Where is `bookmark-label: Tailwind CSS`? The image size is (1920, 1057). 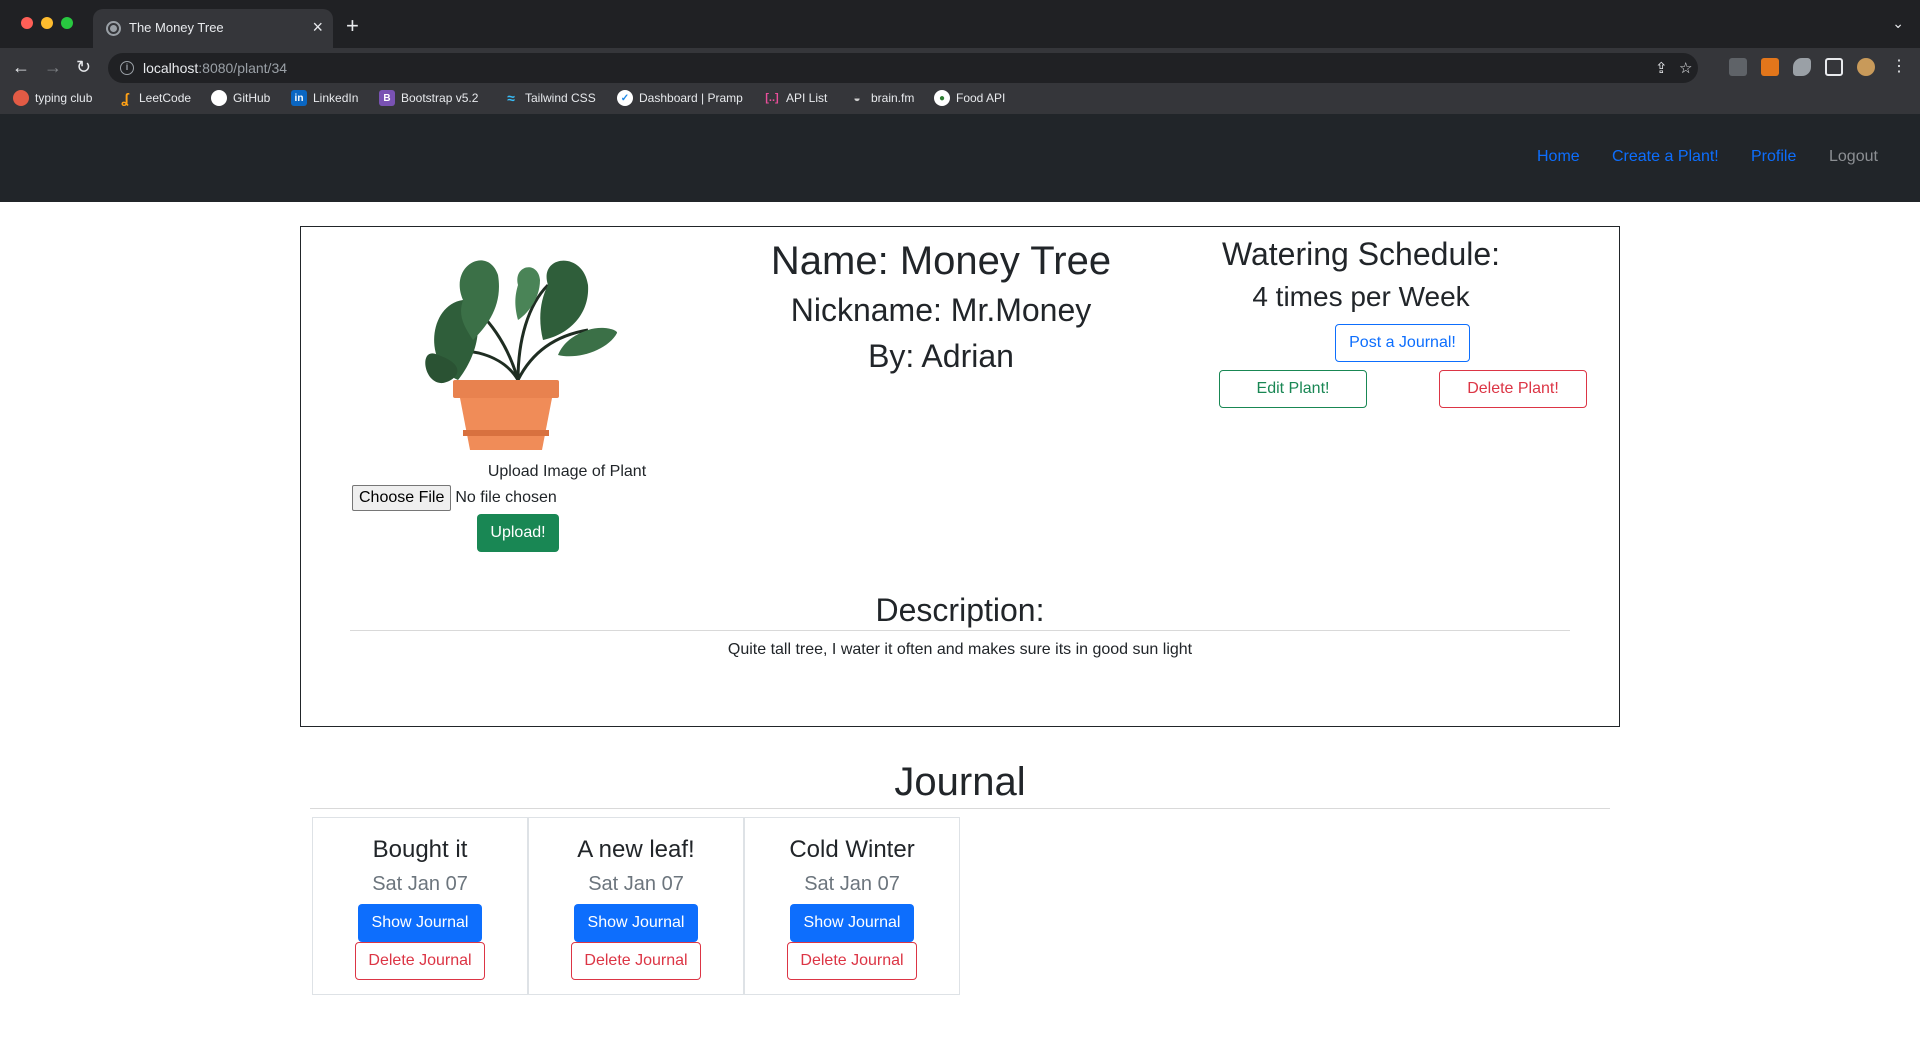
bookmark-label: Tailwind CSS is located at coordinates (560, 98).